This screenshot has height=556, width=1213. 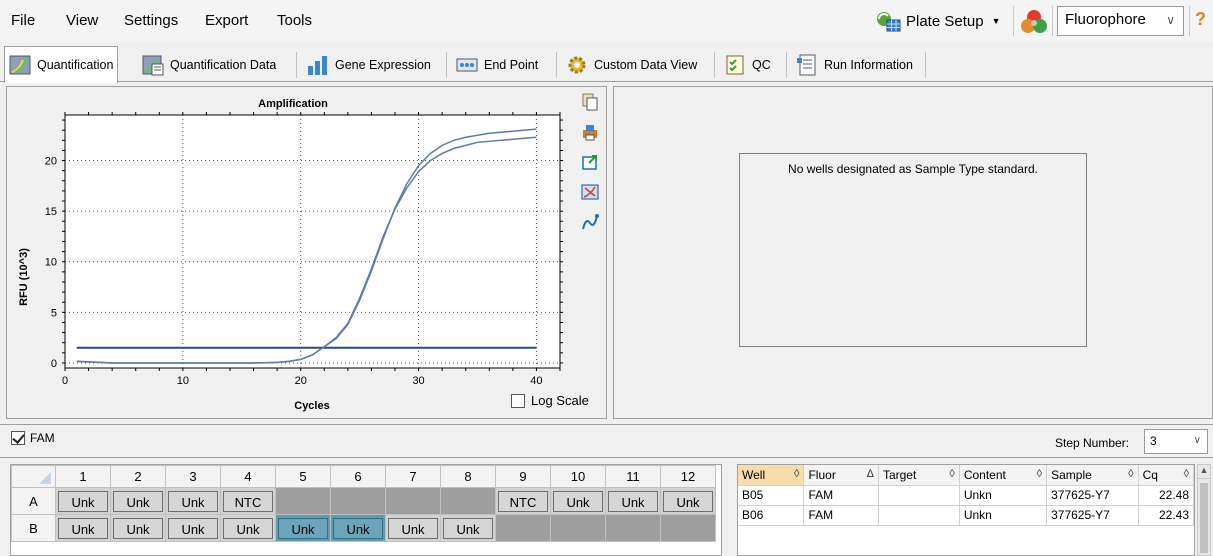 I want to click on cell-cq: 22.43, so click(x=1166, y=515).